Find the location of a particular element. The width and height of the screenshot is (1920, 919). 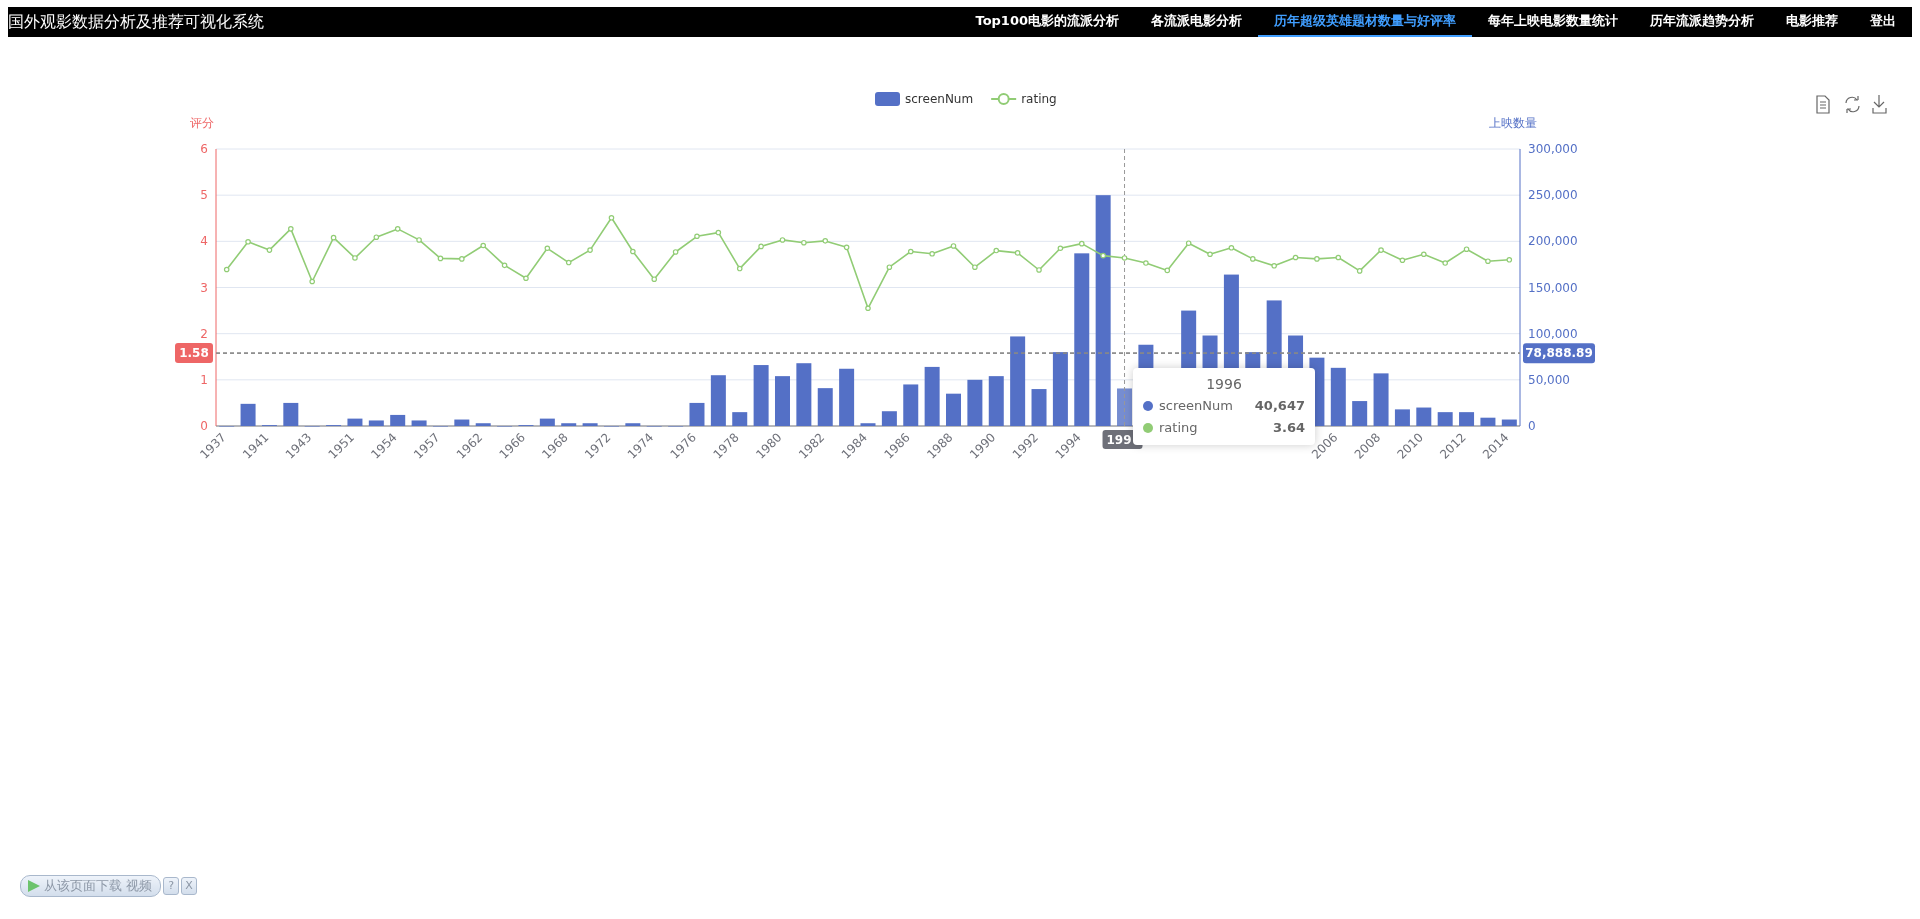

axis-label: 50,000 is located at coordinates (1549, 379).